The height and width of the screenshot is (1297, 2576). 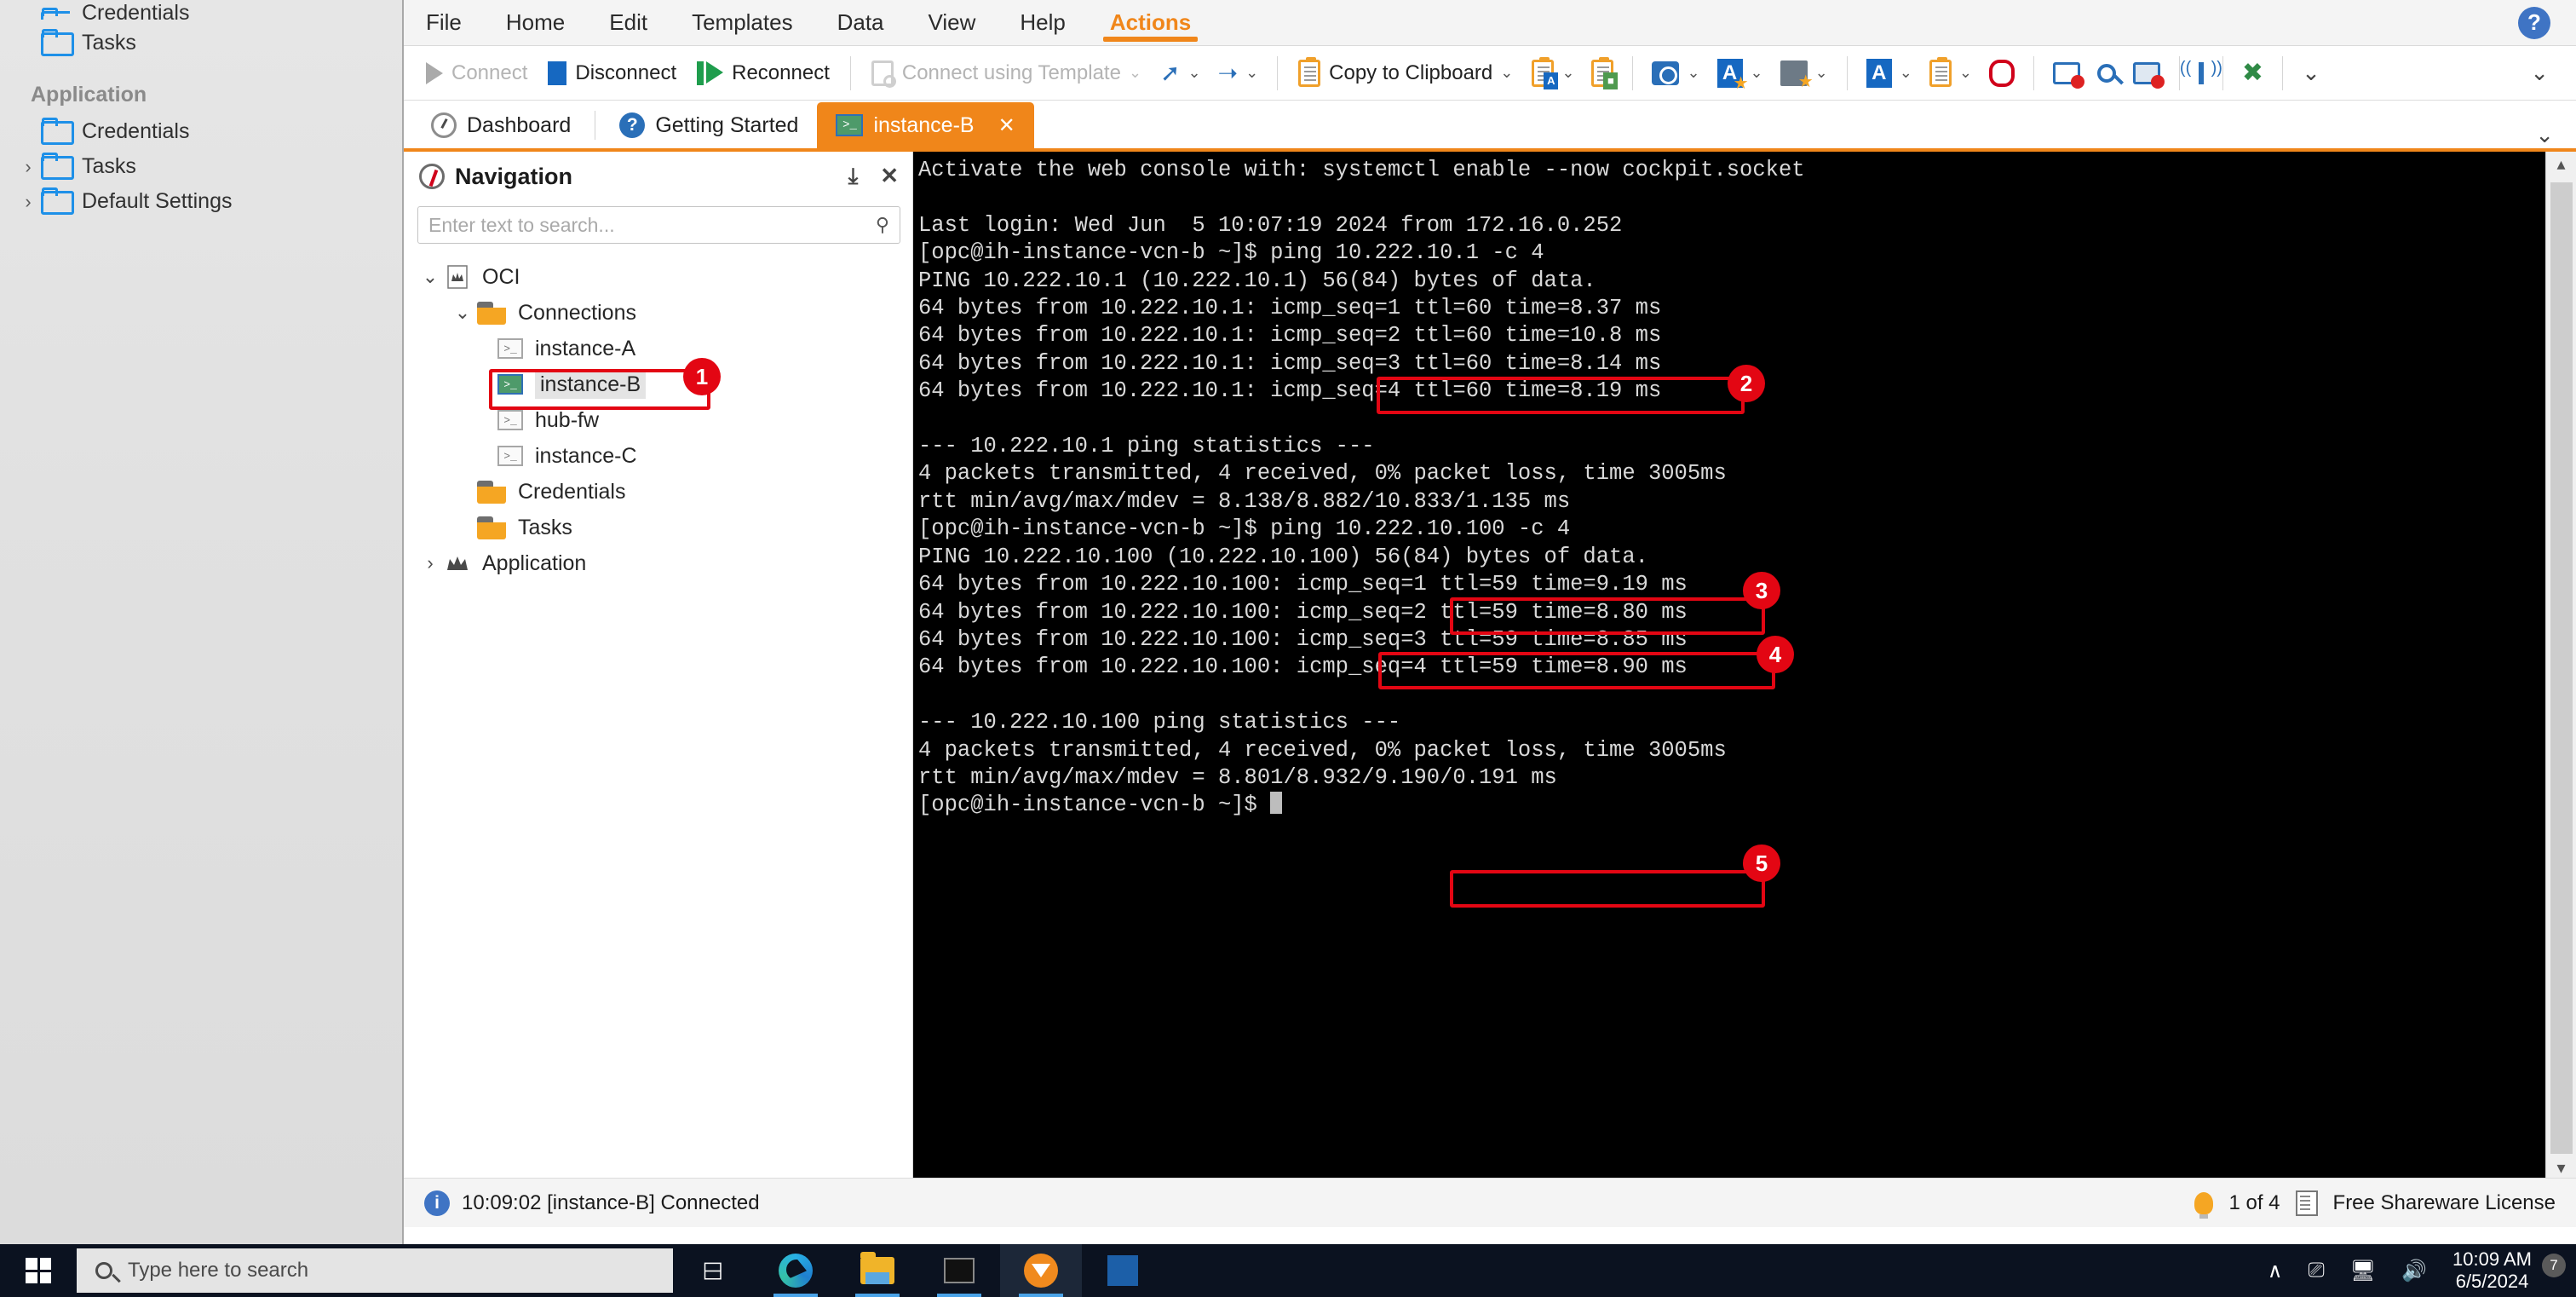 I want to click on connect-using-template-button: Connect using Template ⌄, so click(x=1007, y=73).